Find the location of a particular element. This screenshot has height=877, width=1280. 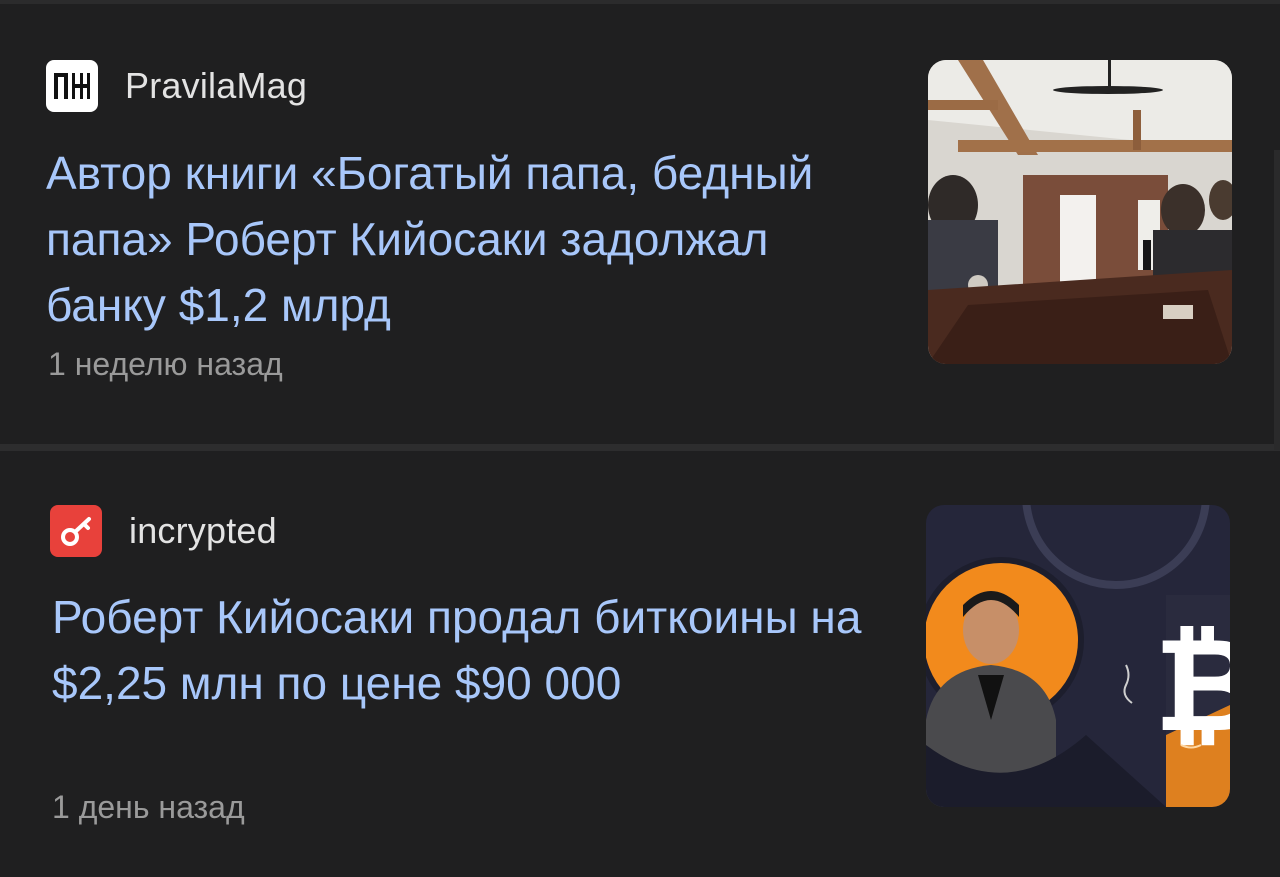

timestamp: 1 день назад is located at coordinates (148, 807).